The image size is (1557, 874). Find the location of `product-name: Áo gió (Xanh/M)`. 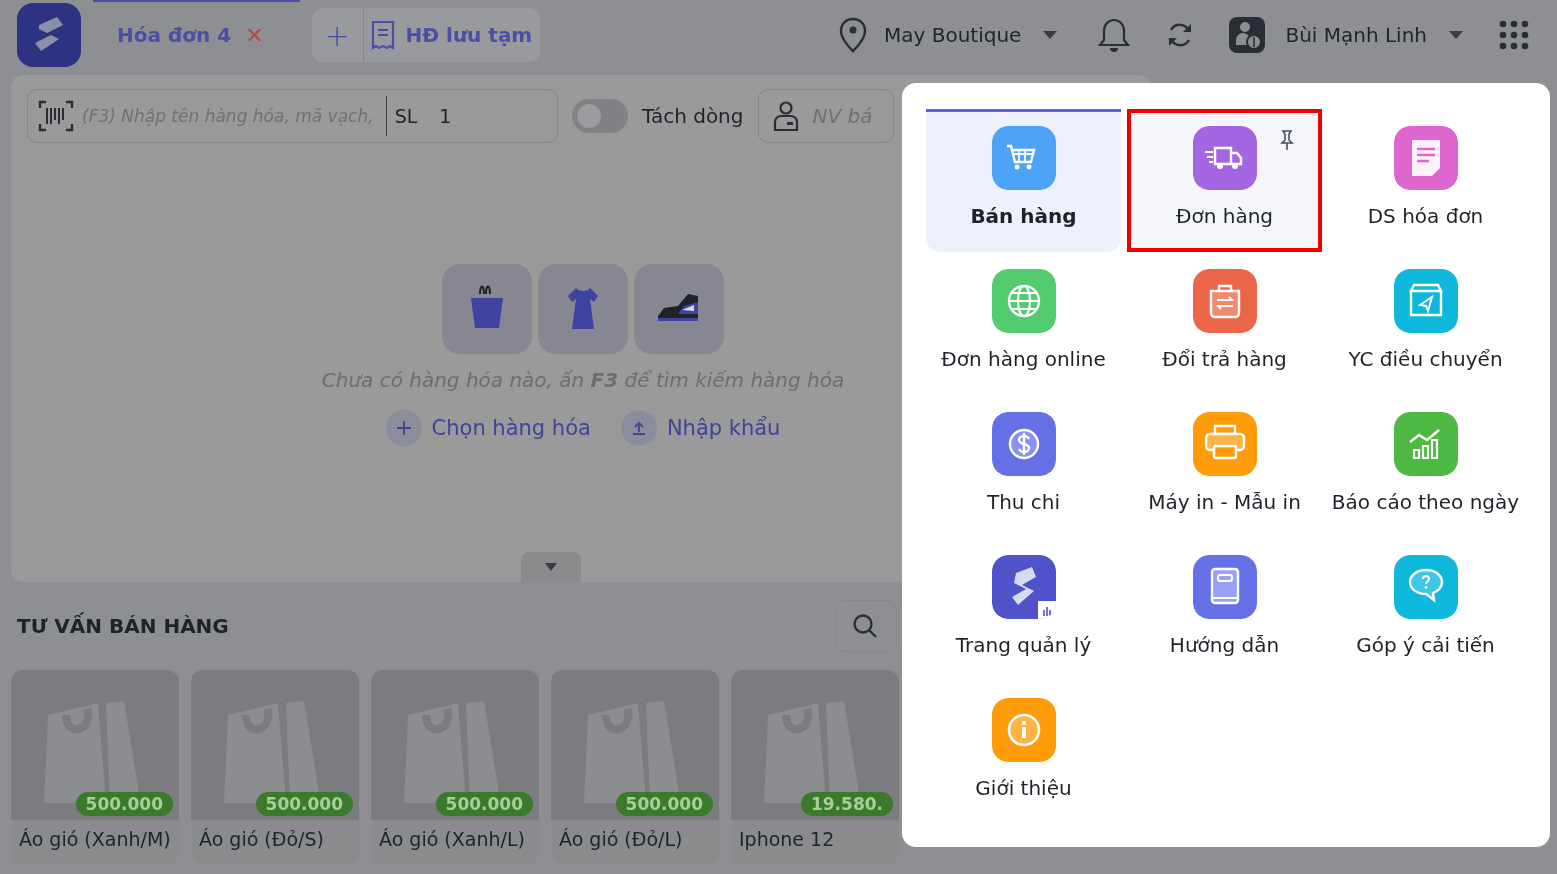

product-name: Áo gió (Xanh/M) is located at coordinates (95, 838).